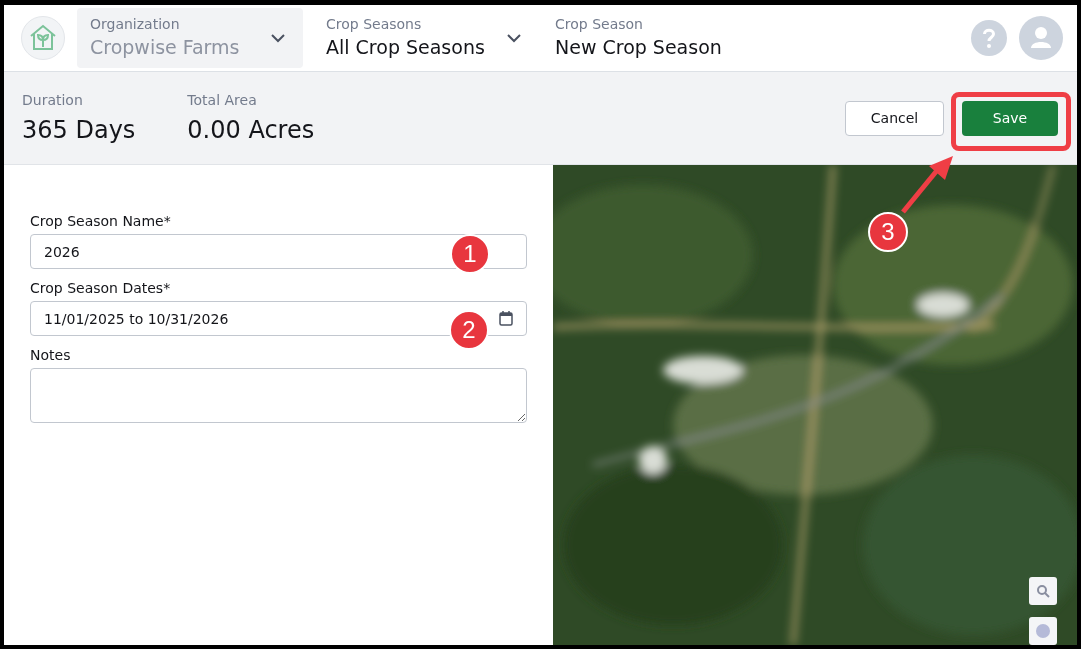 This screenshot has width=1081, height=649. Describe the element at coordinates (1010, 118) in the screenshot. I see `save-button: Save` at that location.